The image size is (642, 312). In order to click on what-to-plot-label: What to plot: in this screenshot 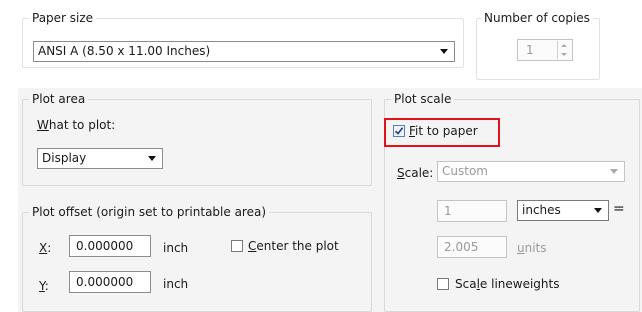, I will do `click(76, 125)`.